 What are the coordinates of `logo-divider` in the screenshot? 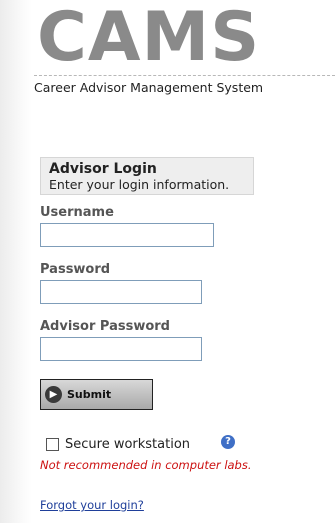 It's located at (184, 75).